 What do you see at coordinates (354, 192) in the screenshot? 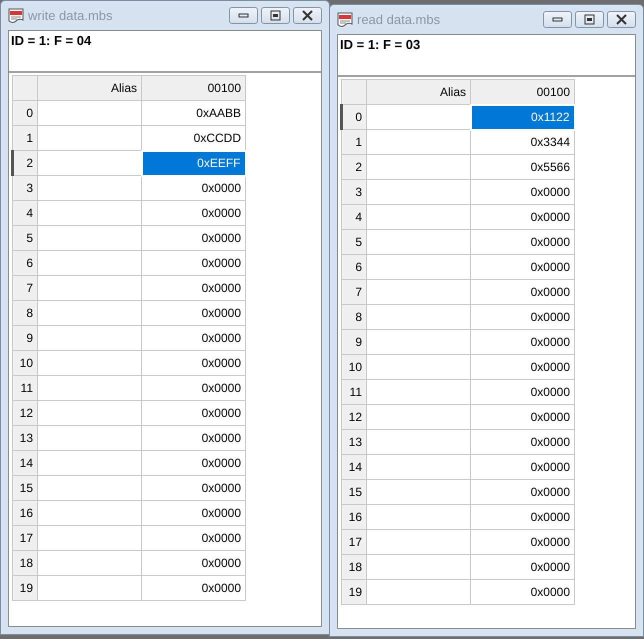
I see `row-header: 3` at bounding box center [354, 192].